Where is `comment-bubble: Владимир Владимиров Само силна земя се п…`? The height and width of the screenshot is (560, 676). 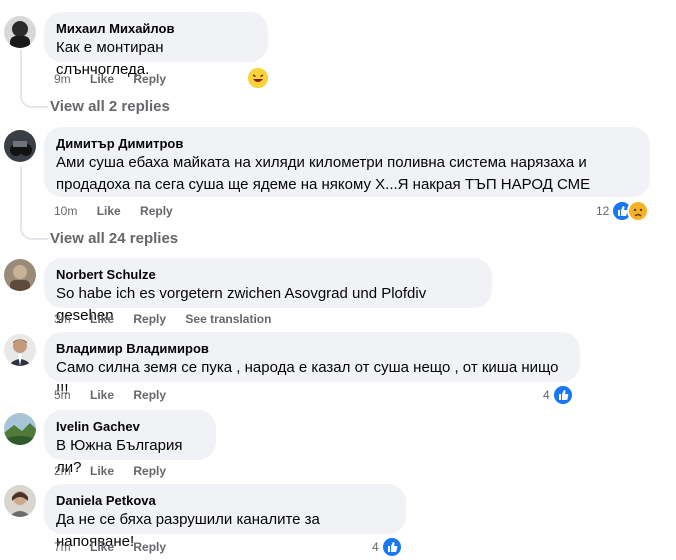 comment-bubble: Владимир Владимиров Само силна земя се п… is located at coordinates (312, 365).